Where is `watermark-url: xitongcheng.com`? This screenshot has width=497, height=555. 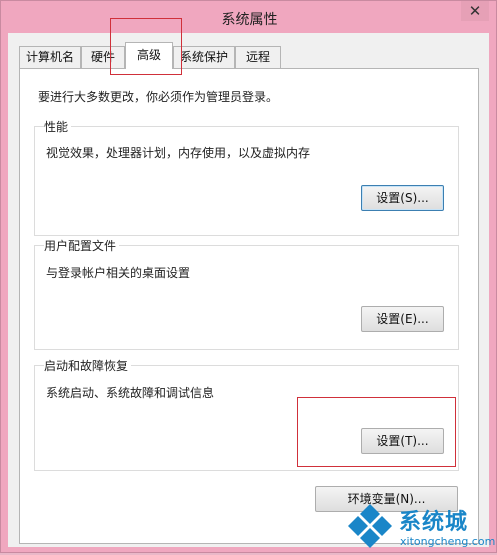 watermark-url: xitongcheng.com is located at coordinates (448, 541).